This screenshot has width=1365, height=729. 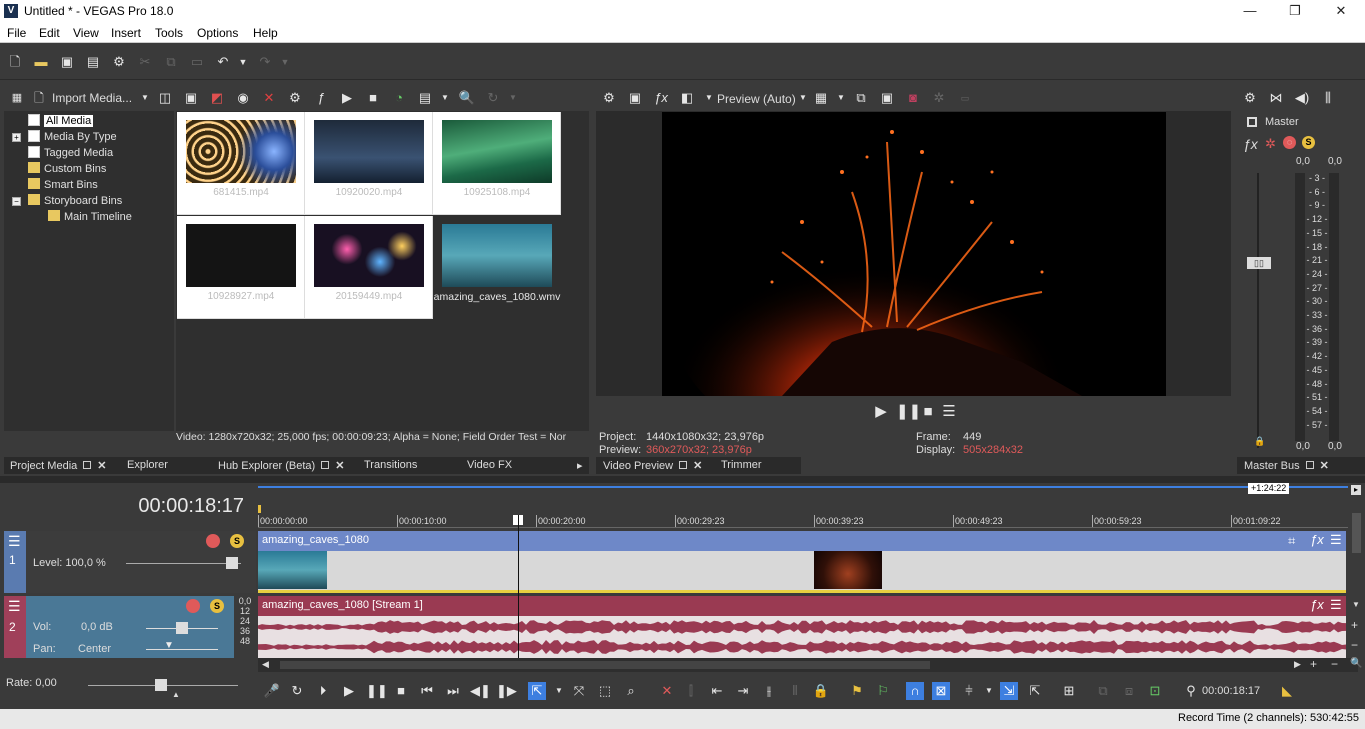 What do you see at coordinates (1341, 11) in the screenshot?
I see `close-button: ✕` at bounding box center [1341, 11].